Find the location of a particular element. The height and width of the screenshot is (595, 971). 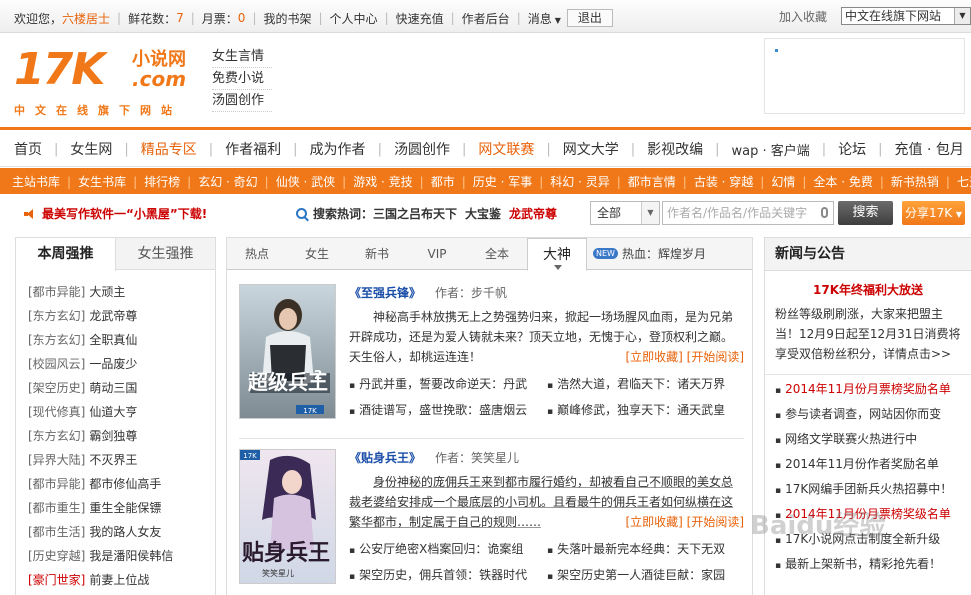

list-item: [豪门世家] 前妻上位战 is located at coordinates (121, 580).